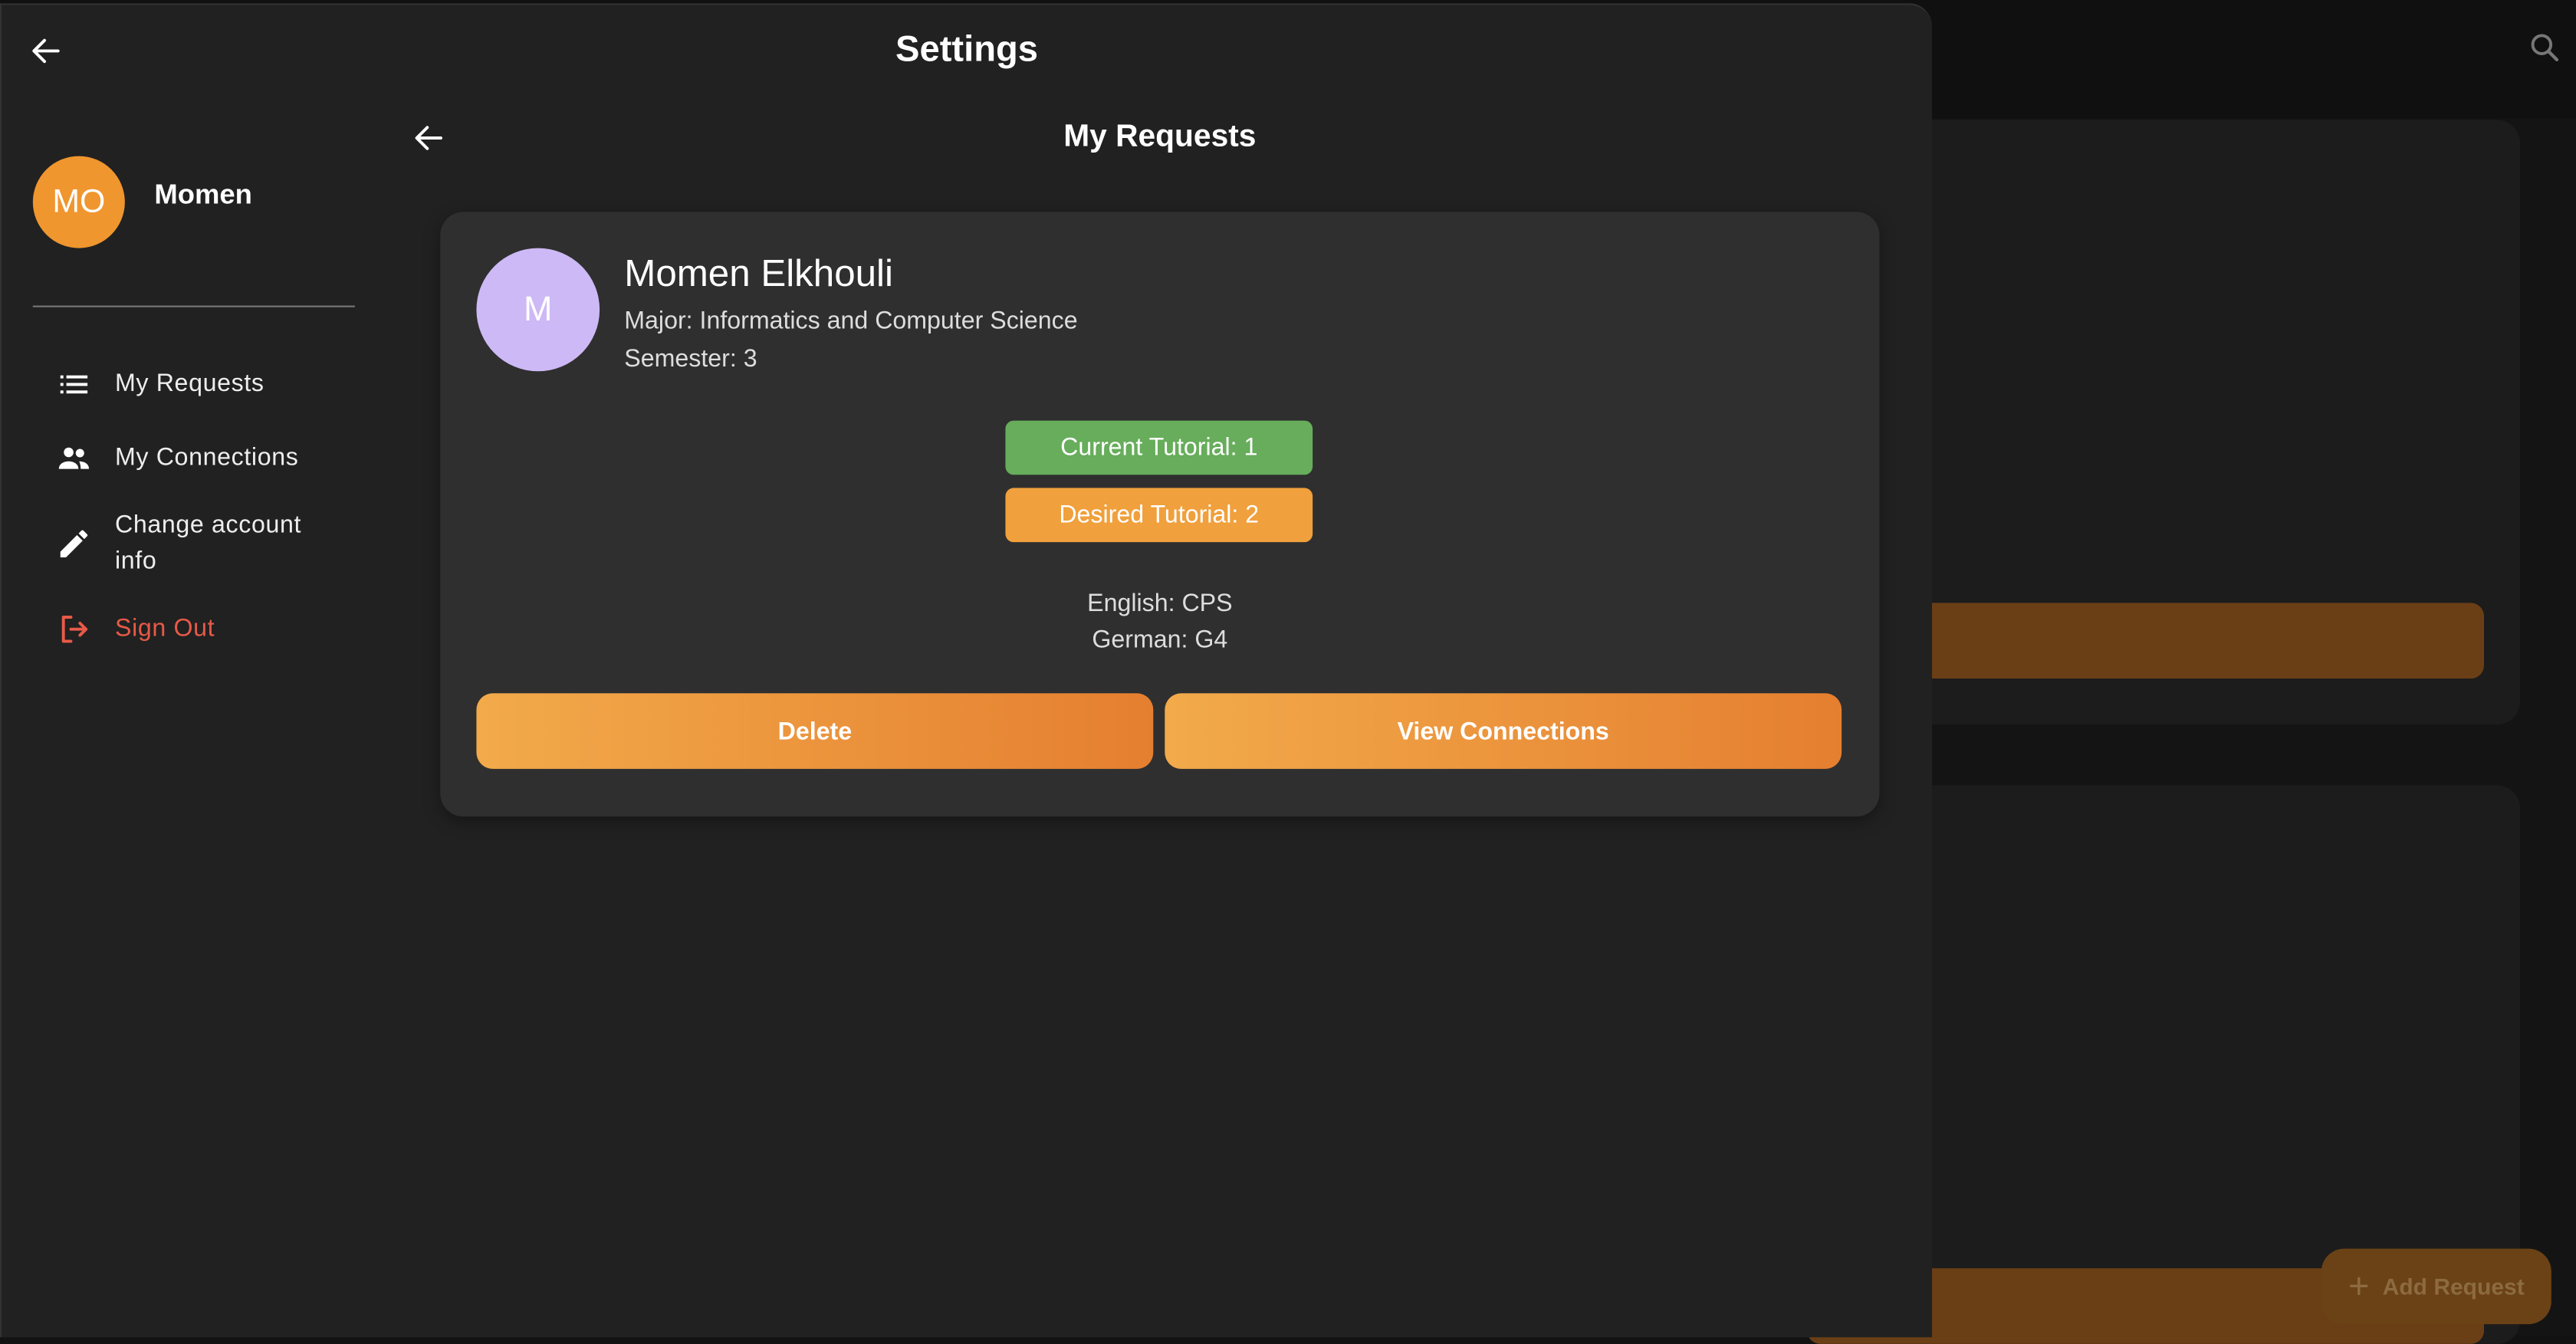 This screenshot has width=2576, height=1344. I want to click on view-connections-button: View Connections, so click(1504, 731).